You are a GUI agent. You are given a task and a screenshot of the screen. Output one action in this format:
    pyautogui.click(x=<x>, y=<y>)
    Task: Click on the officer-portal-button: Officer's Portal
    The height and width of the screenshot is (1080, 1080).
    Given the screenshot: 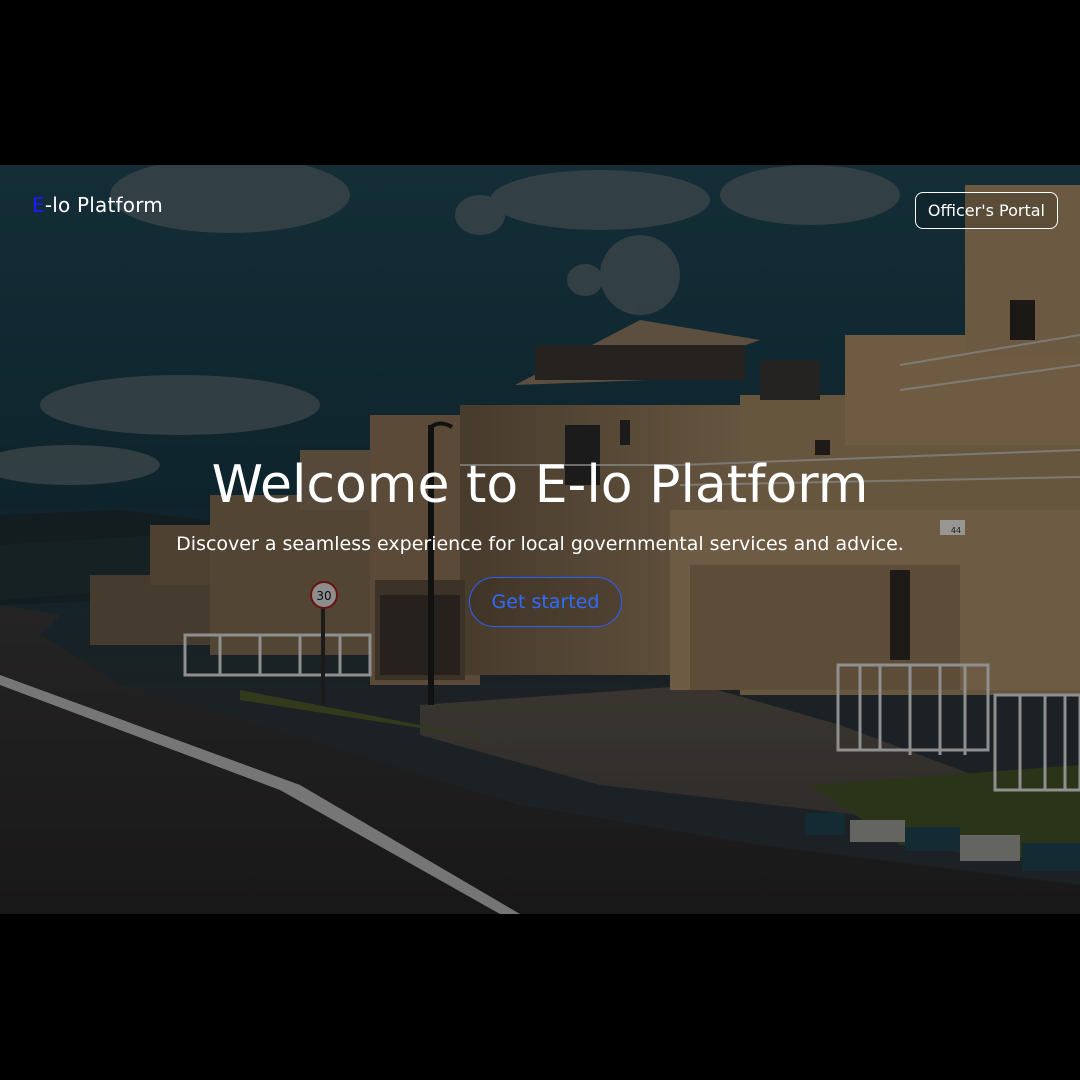 What is the action you would take?
    pyautogui.click(x=986, y=210)
    